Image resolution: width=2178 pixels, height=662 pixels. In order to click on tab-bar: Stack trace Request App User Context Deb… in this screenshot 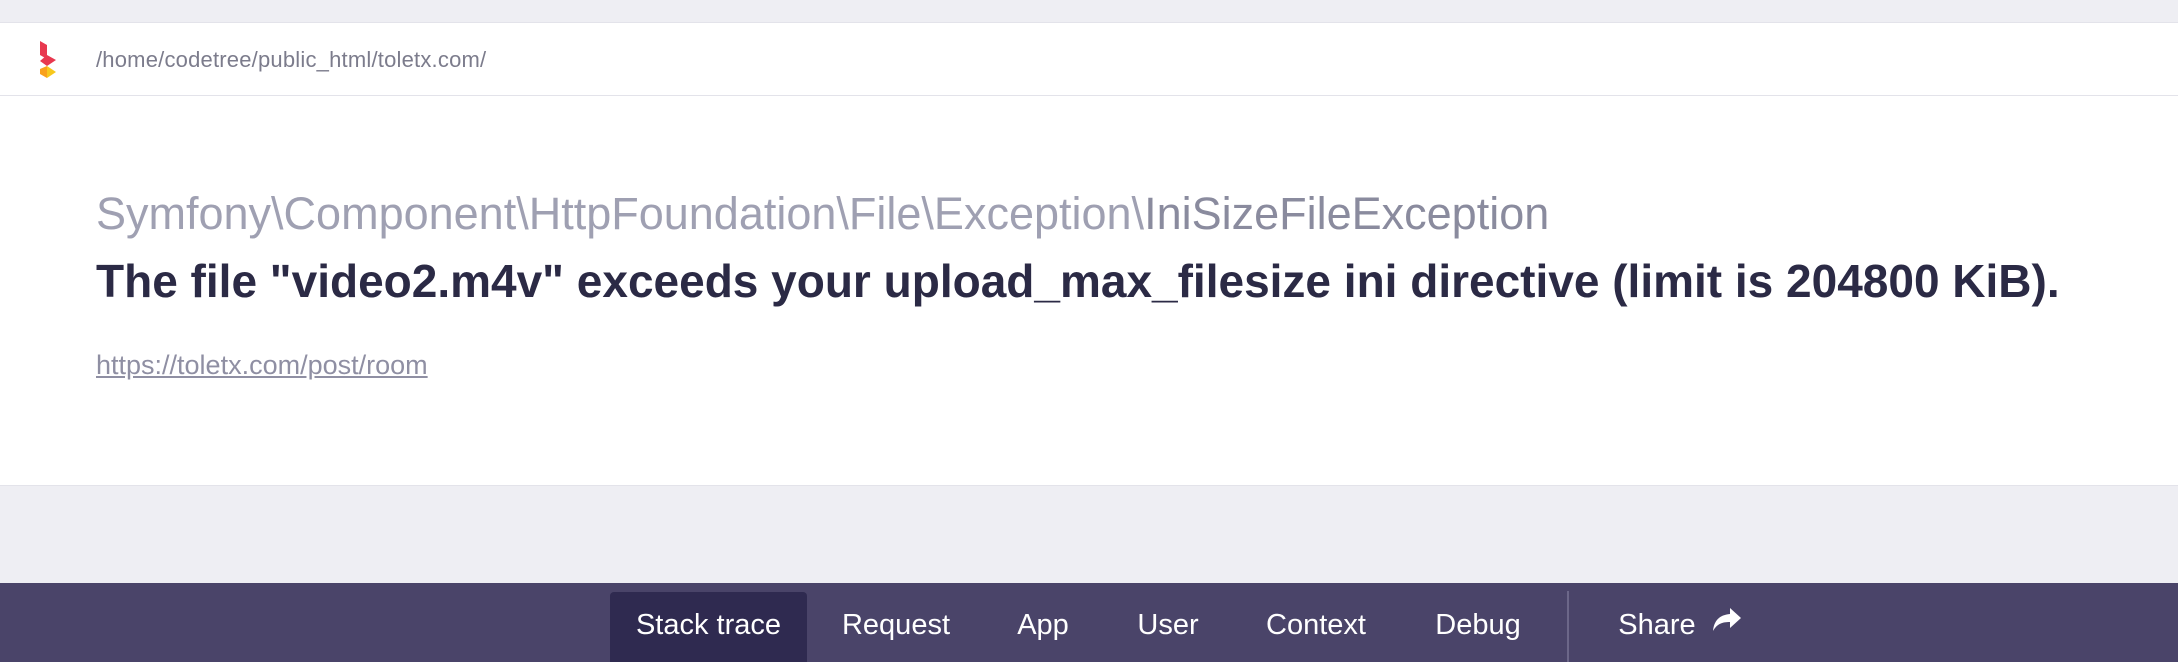, I will do `click(1089, 622)`.